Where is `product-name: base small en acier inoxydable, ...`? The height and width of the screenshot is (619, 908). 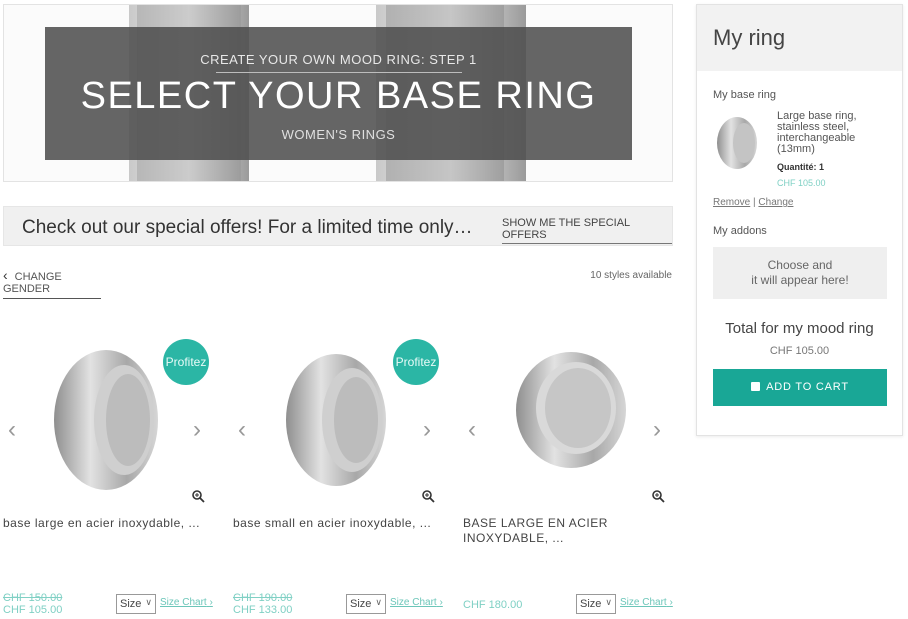 product-name: base small en acier inoxydable, ... is located at coordinates (338, 523).